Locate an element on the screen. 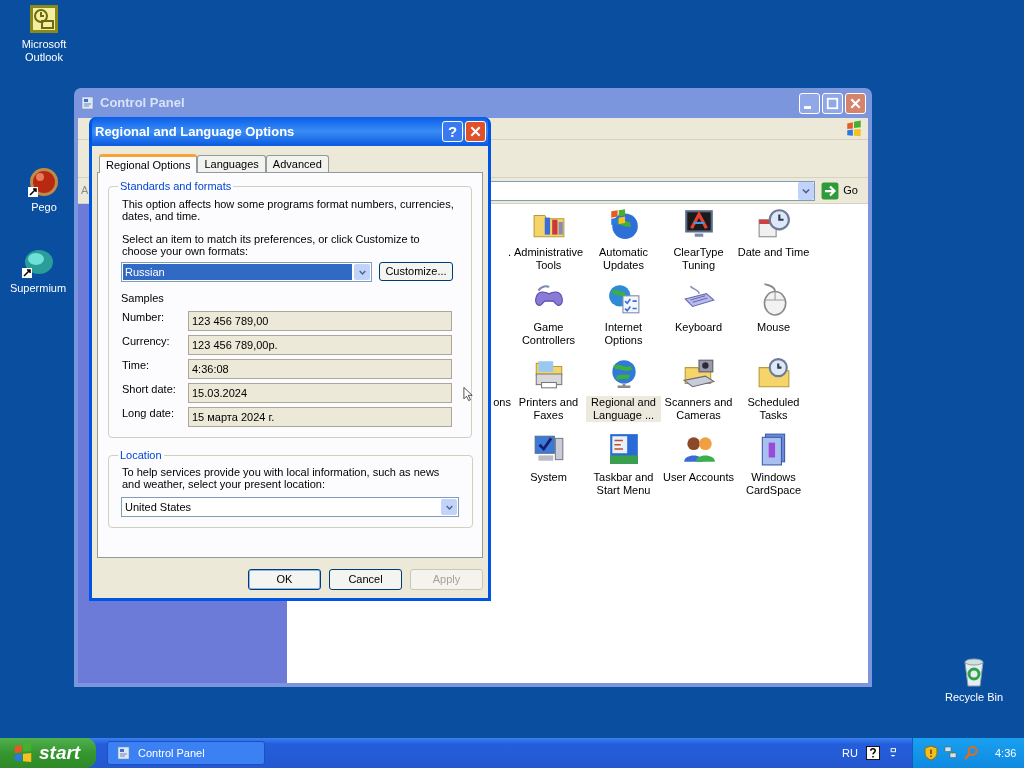  control-panel-item: Automatic Updates is located at coordinates (623, 259).